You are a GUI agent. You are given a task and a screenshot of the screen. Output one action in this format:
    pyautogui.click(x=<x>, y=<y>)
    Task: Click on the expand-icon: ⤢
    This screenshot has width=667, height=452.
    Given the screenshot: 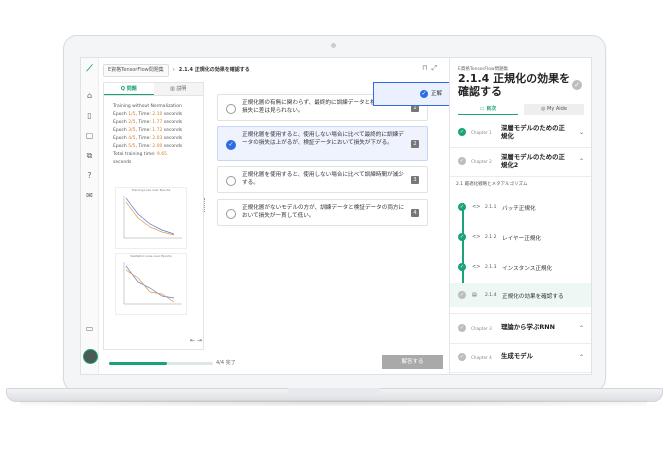 What is the action you would take?
    pyautogui.click(x=436, y=68)
    